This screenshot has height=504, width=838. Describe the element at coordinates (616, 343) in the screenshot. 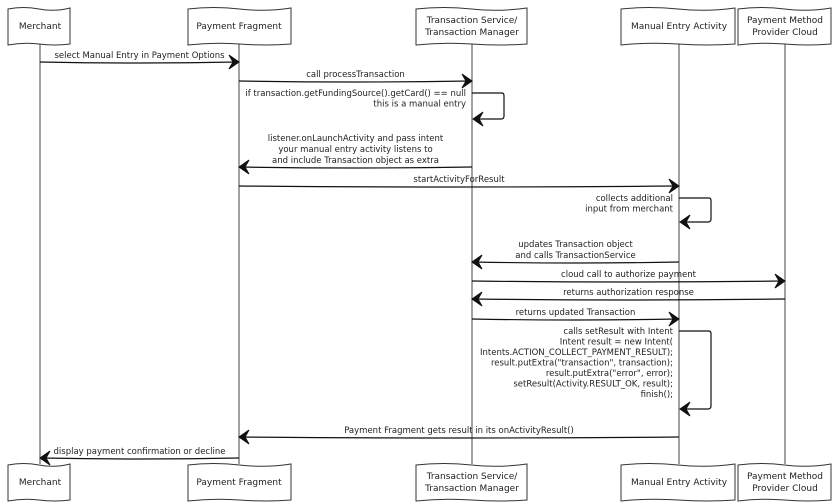

I see `message-label: Intent result = new Intent(` at that location.